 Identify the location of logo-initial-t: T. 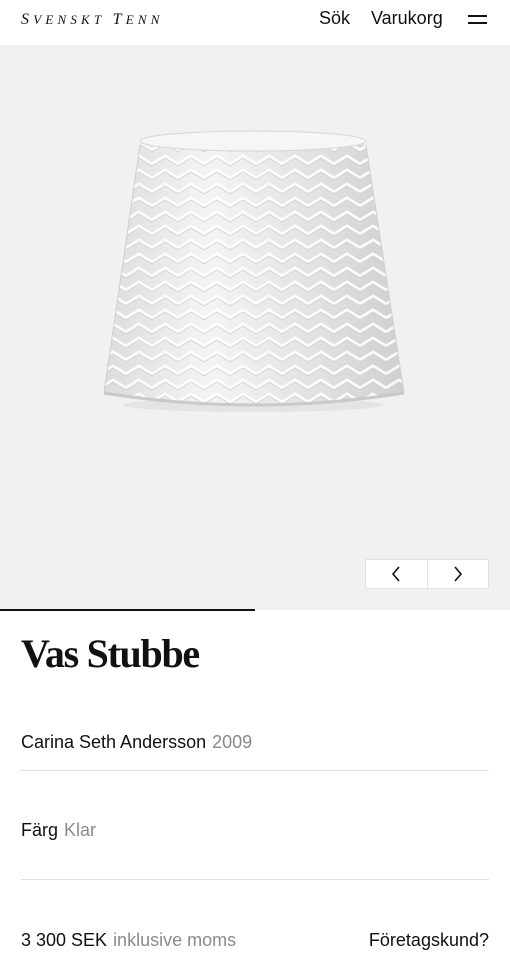
(119, 19).